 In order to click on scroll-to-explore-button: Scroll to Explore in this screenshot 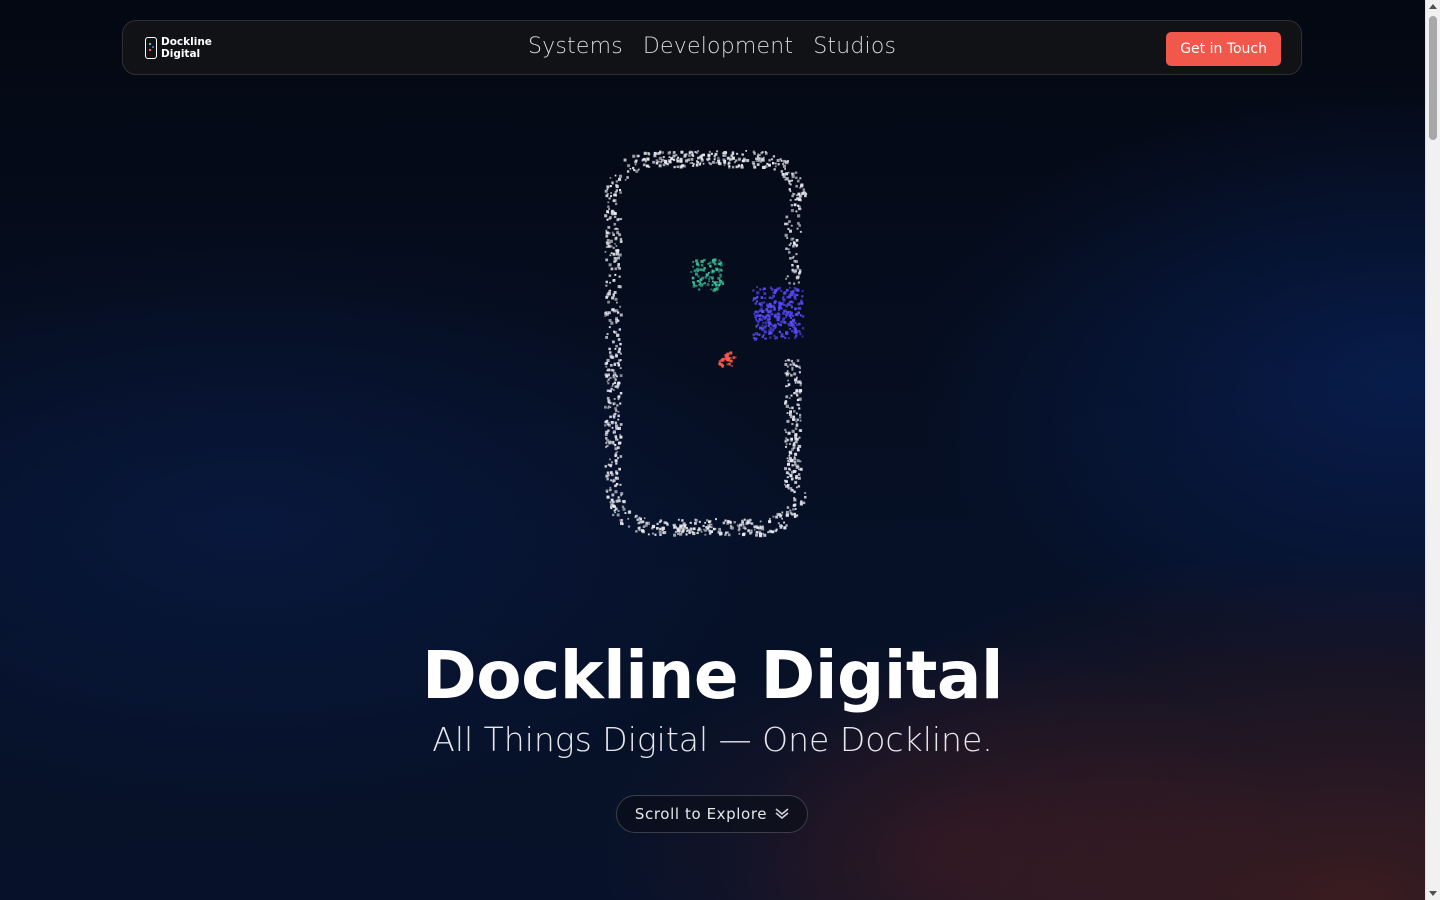, I will do `click(712, 814)`.